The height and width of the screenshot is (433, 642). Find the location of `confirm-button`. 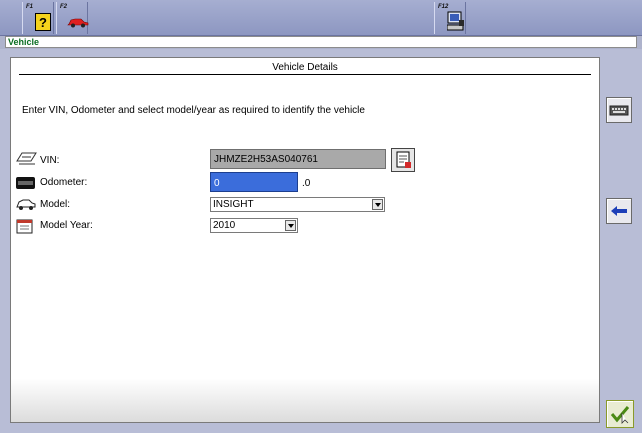

confirm-button is located at coordinates (620, 414).